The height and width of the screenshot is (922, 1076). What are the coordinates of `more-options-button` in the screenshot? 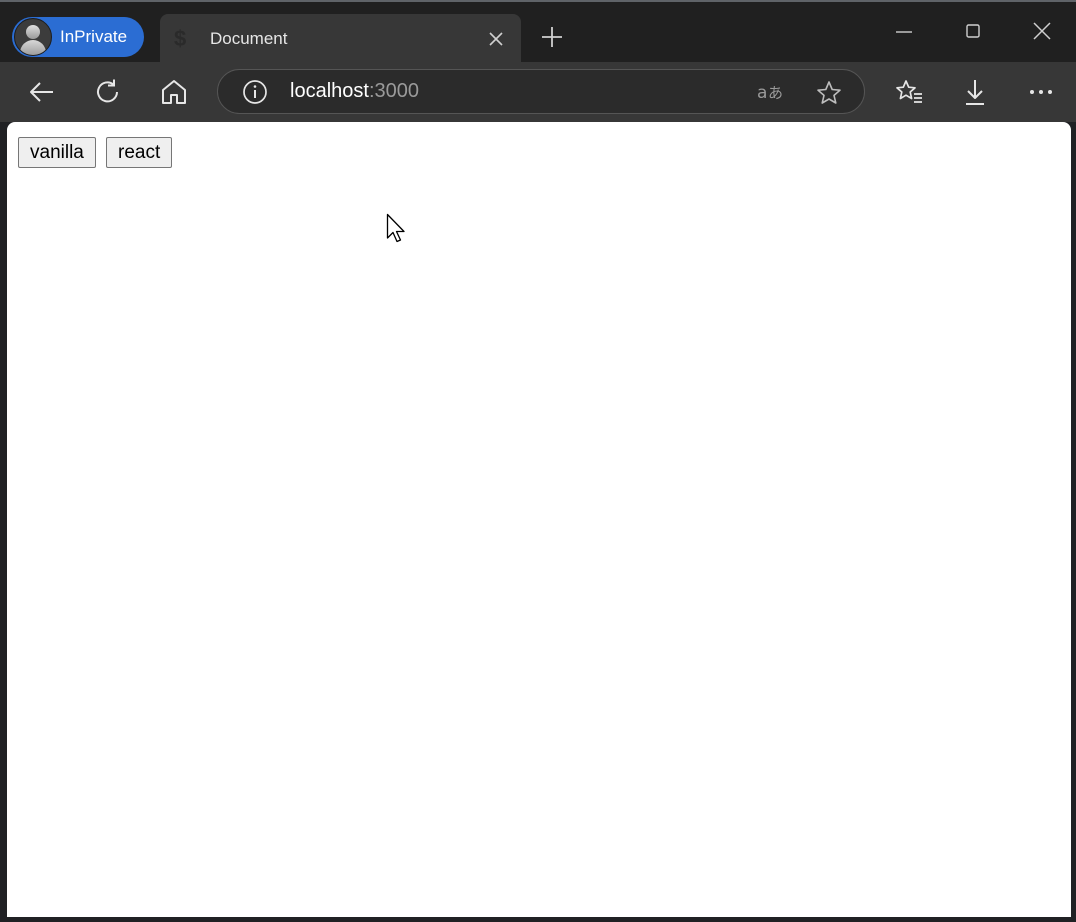 It's located at (1041, 92).